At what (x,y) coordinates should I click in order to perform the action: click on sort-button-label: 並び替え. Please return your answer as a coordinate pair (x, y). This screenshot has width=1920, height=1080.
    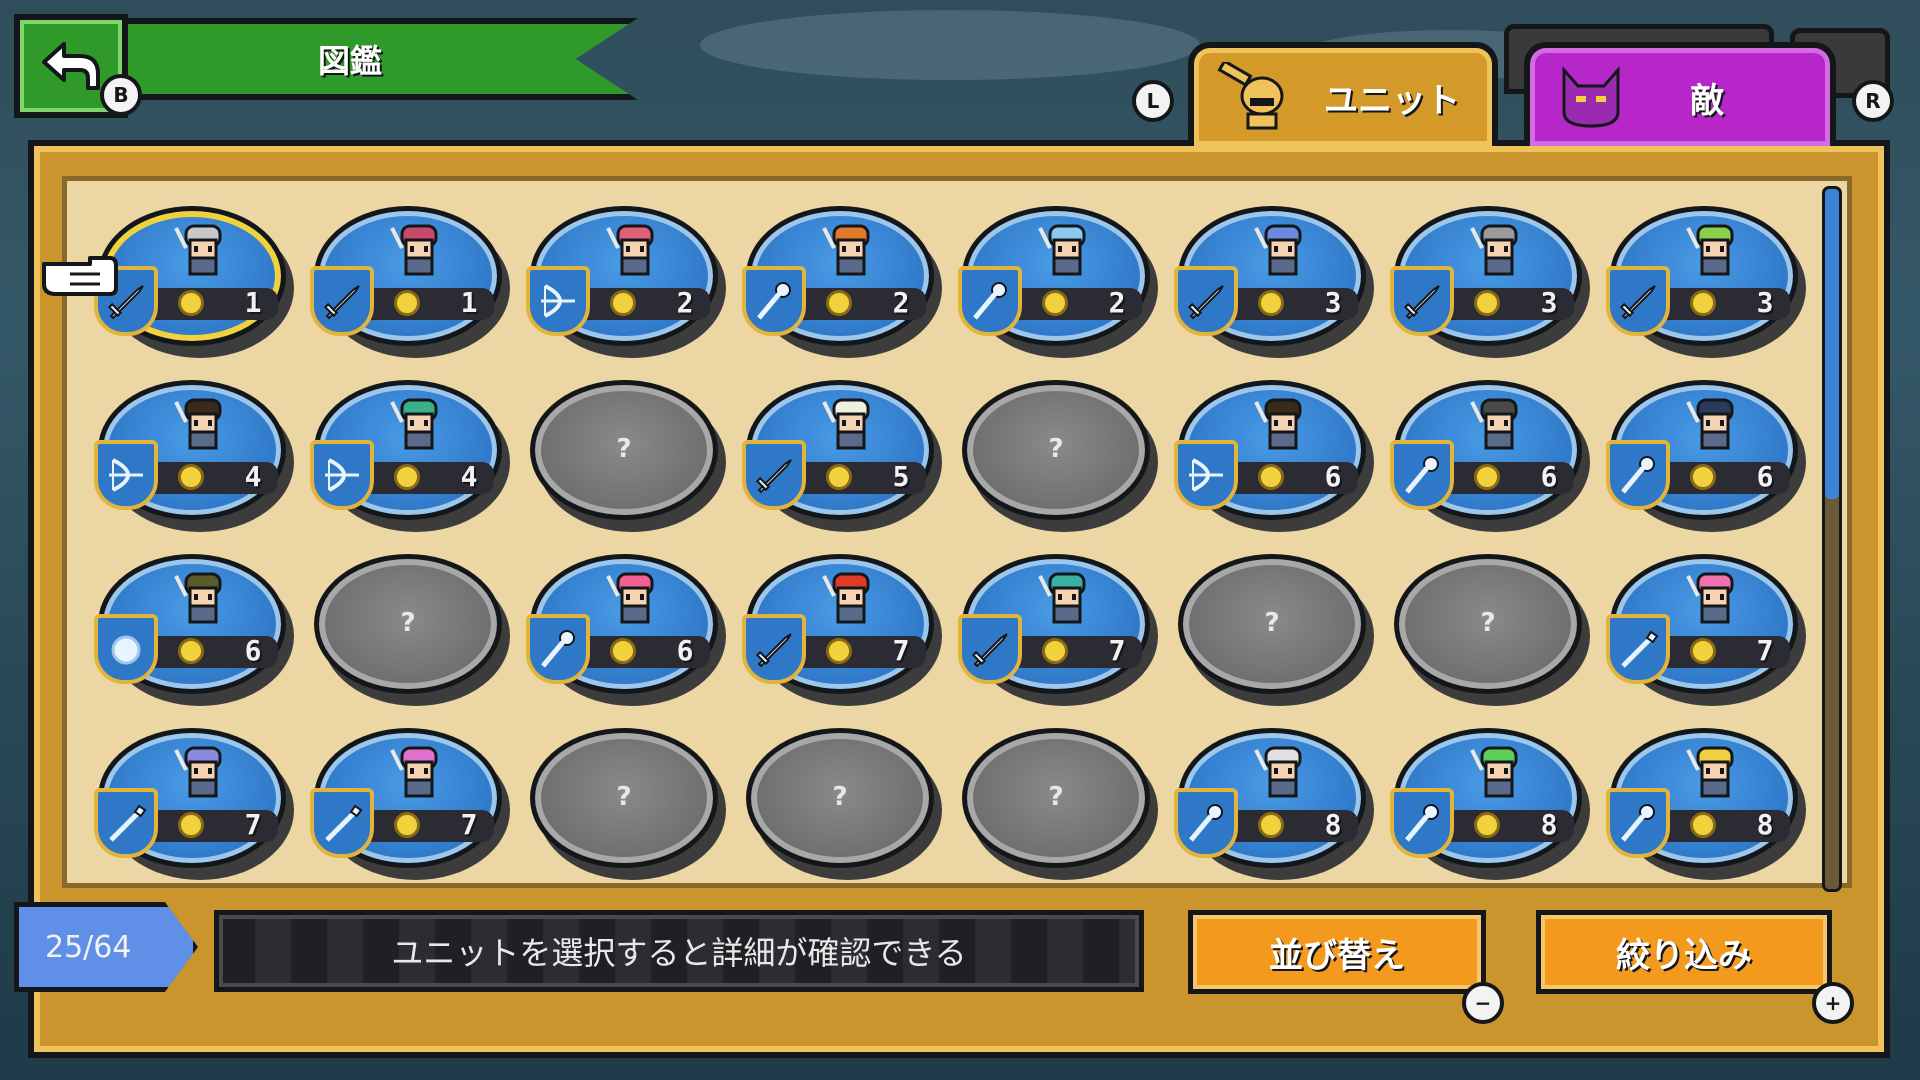
    Looking at the image, I should click on (1337, 955).